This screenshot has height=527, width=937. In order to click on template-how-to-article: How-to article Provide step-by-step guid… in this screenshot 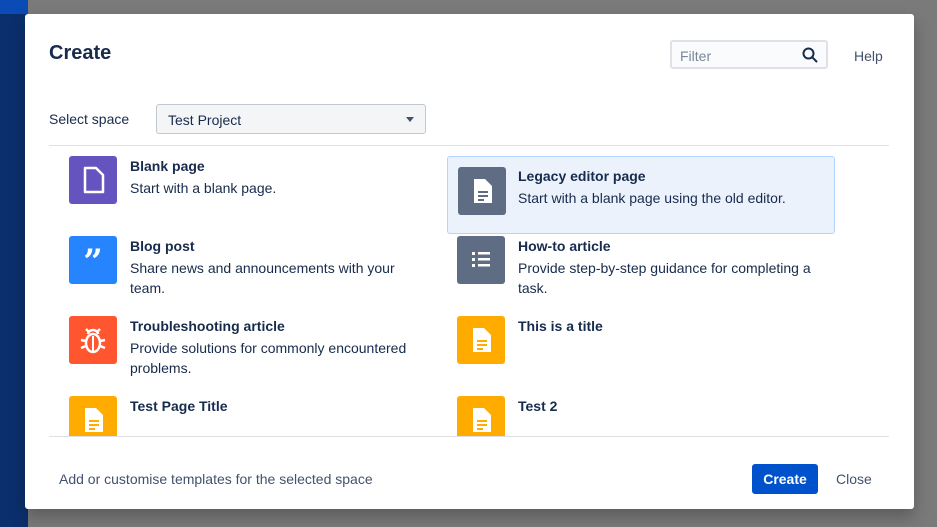, I will do `click(630, 265)`.